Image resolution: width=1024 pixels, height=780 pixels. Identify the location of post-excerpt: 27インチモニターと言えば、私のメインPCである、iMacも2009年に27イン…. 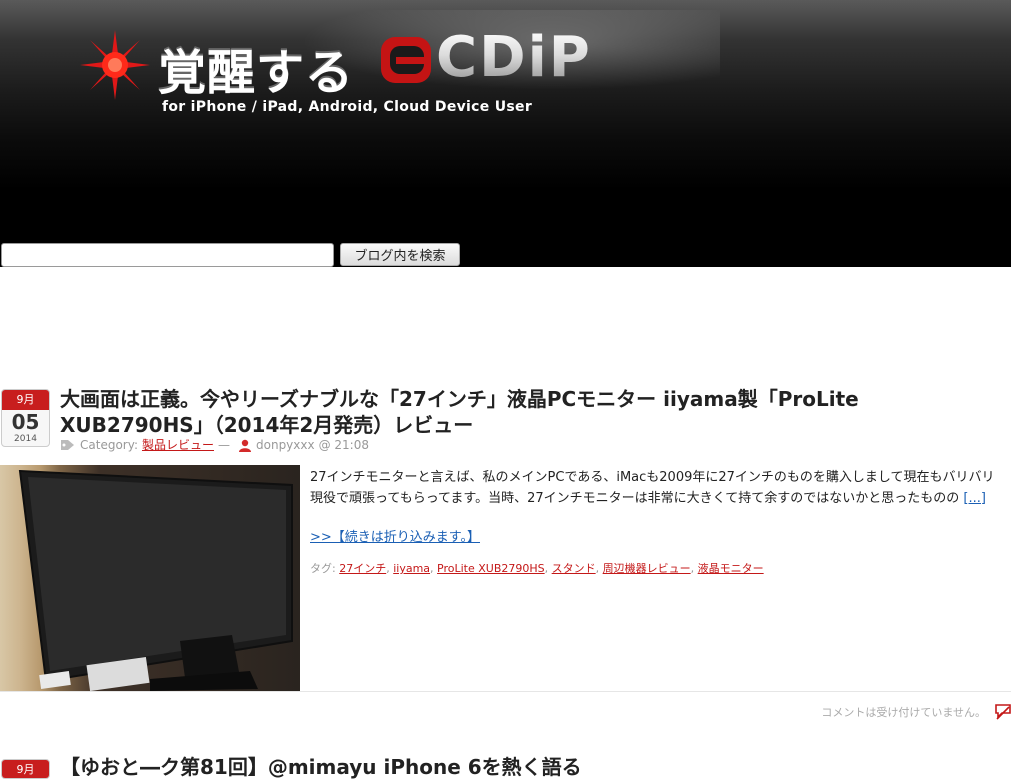
(657, 488).